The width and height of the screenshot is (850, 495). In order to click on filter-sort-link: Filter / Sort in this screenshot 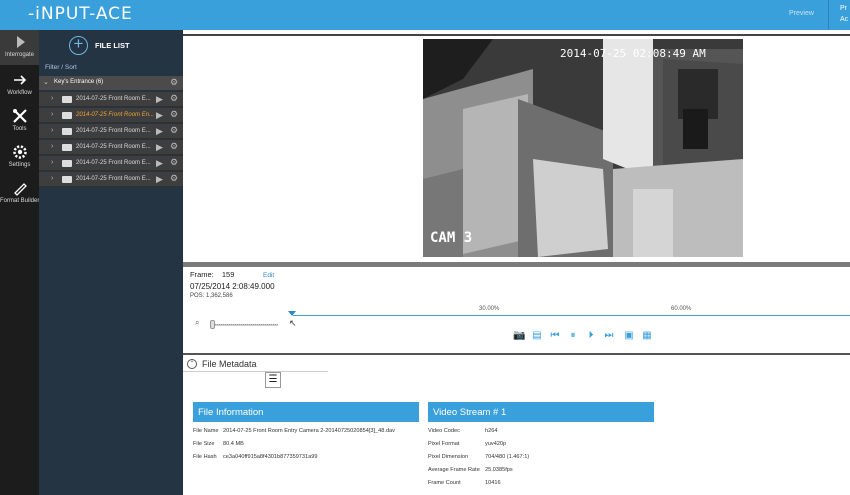, I will do `click(61, 67)`.